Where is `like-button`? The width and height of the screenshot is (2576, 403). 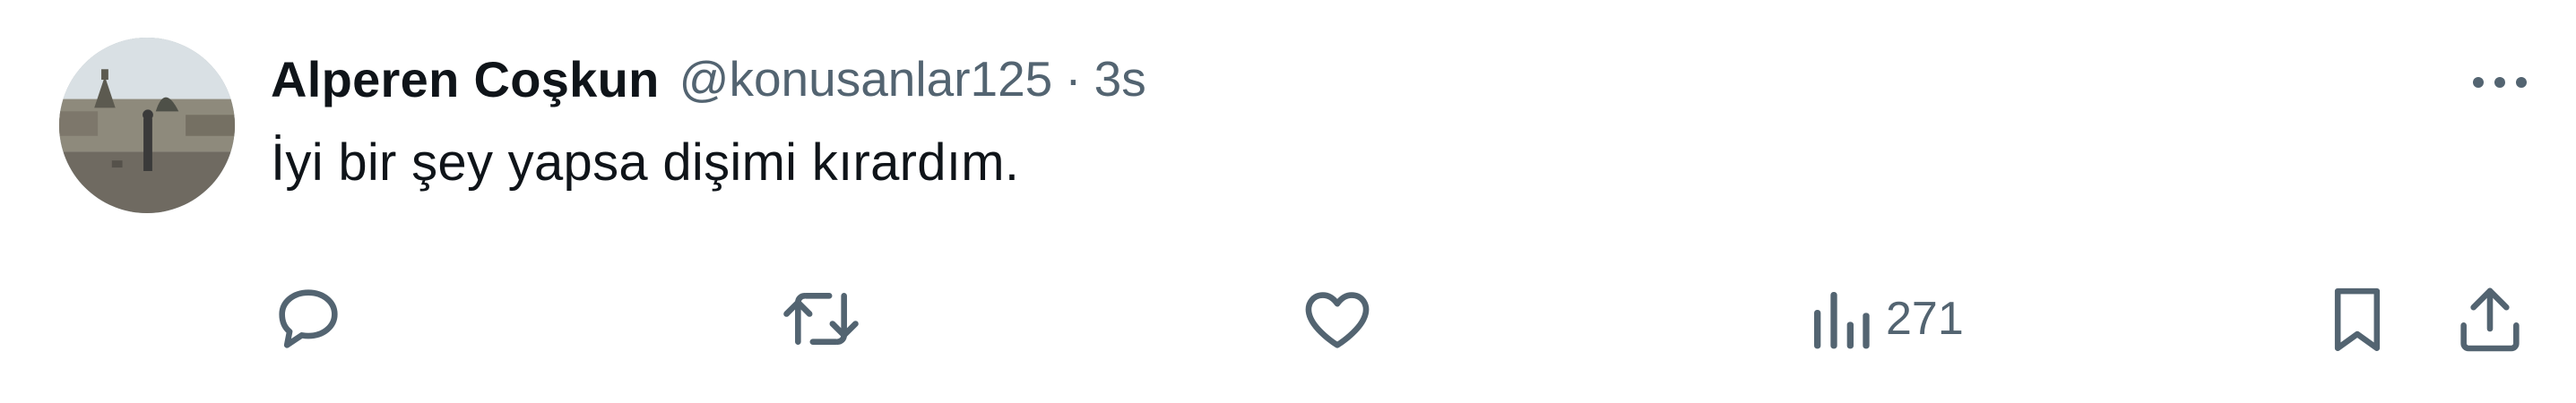 like-button is located at coordinates (1337, 319).